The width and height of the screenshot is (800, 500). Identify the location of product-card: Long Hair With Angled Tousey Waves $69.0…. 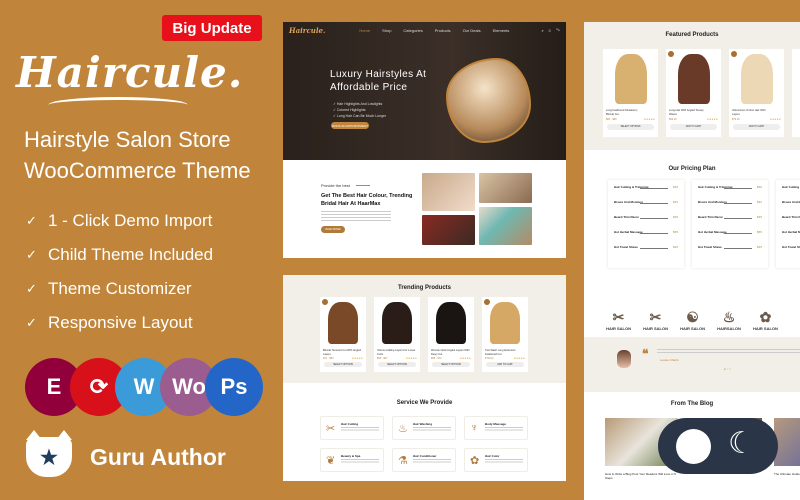
(693, 93).